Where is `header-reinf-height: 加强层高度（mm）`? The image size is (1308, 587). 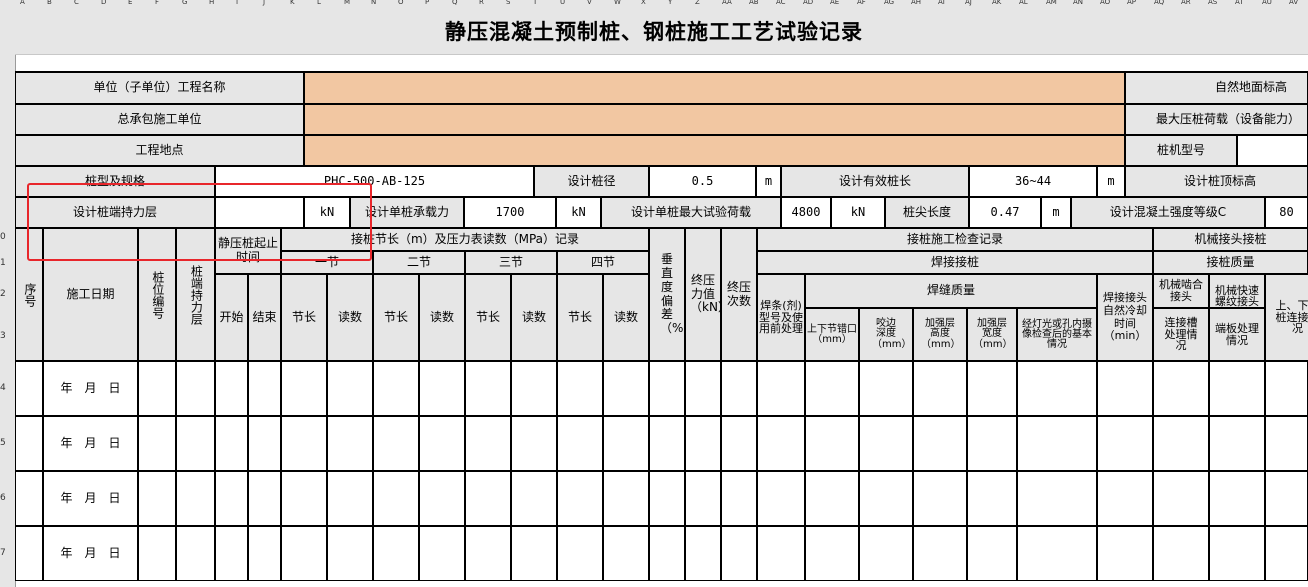
header-reinf-height: 加强层高度（mm） is located at coordinates (940, 334).